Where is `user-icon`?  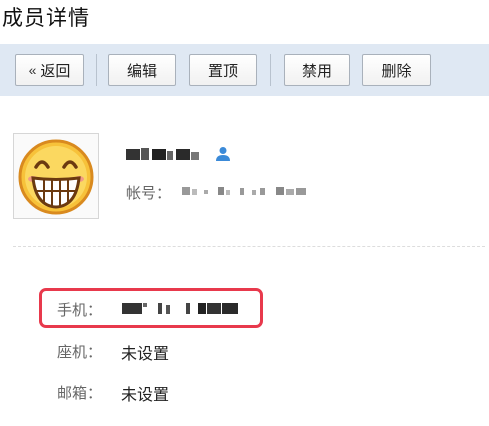 user-icon is located at coordinates (223, 154).